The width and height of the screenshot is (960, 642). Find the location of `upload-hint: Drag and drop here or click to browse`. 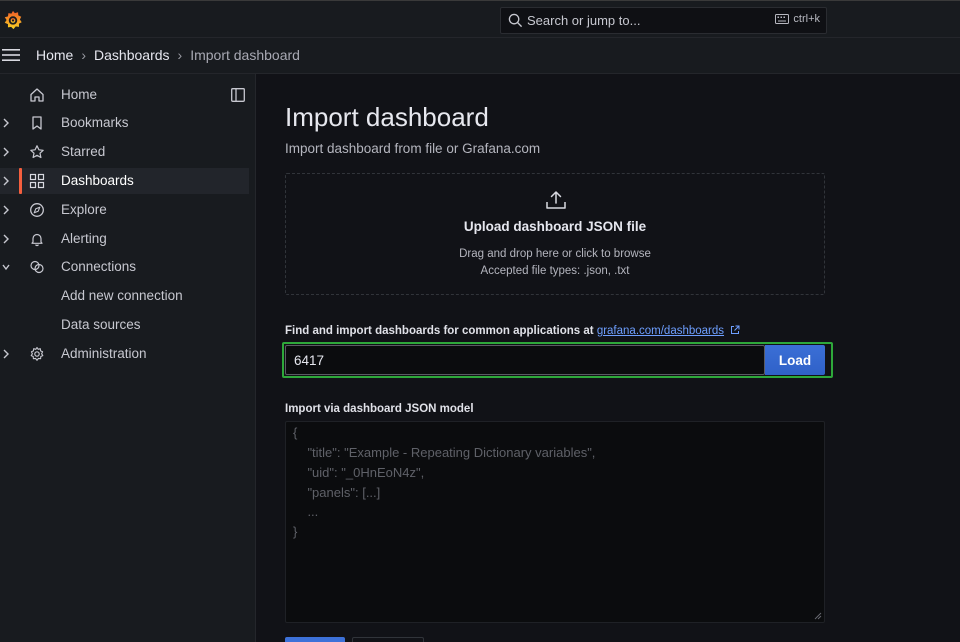

upload-hint: Drag and drop here or click to browse is located at coordinates (555, 254).